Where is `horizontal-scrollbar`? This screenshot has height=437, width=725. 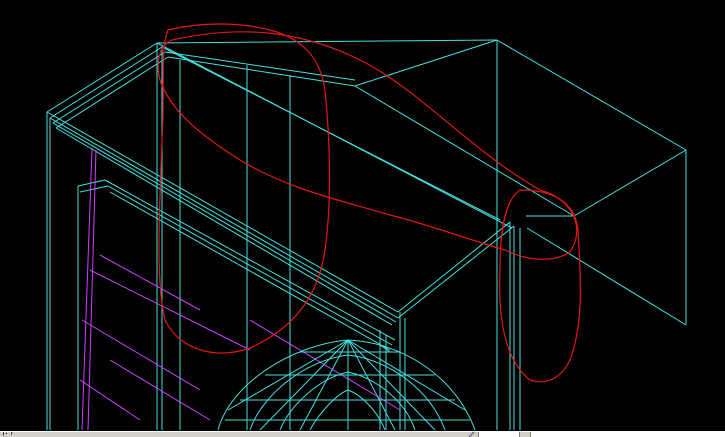
horizontal-scrollbar is located at coordinates (601, 434).